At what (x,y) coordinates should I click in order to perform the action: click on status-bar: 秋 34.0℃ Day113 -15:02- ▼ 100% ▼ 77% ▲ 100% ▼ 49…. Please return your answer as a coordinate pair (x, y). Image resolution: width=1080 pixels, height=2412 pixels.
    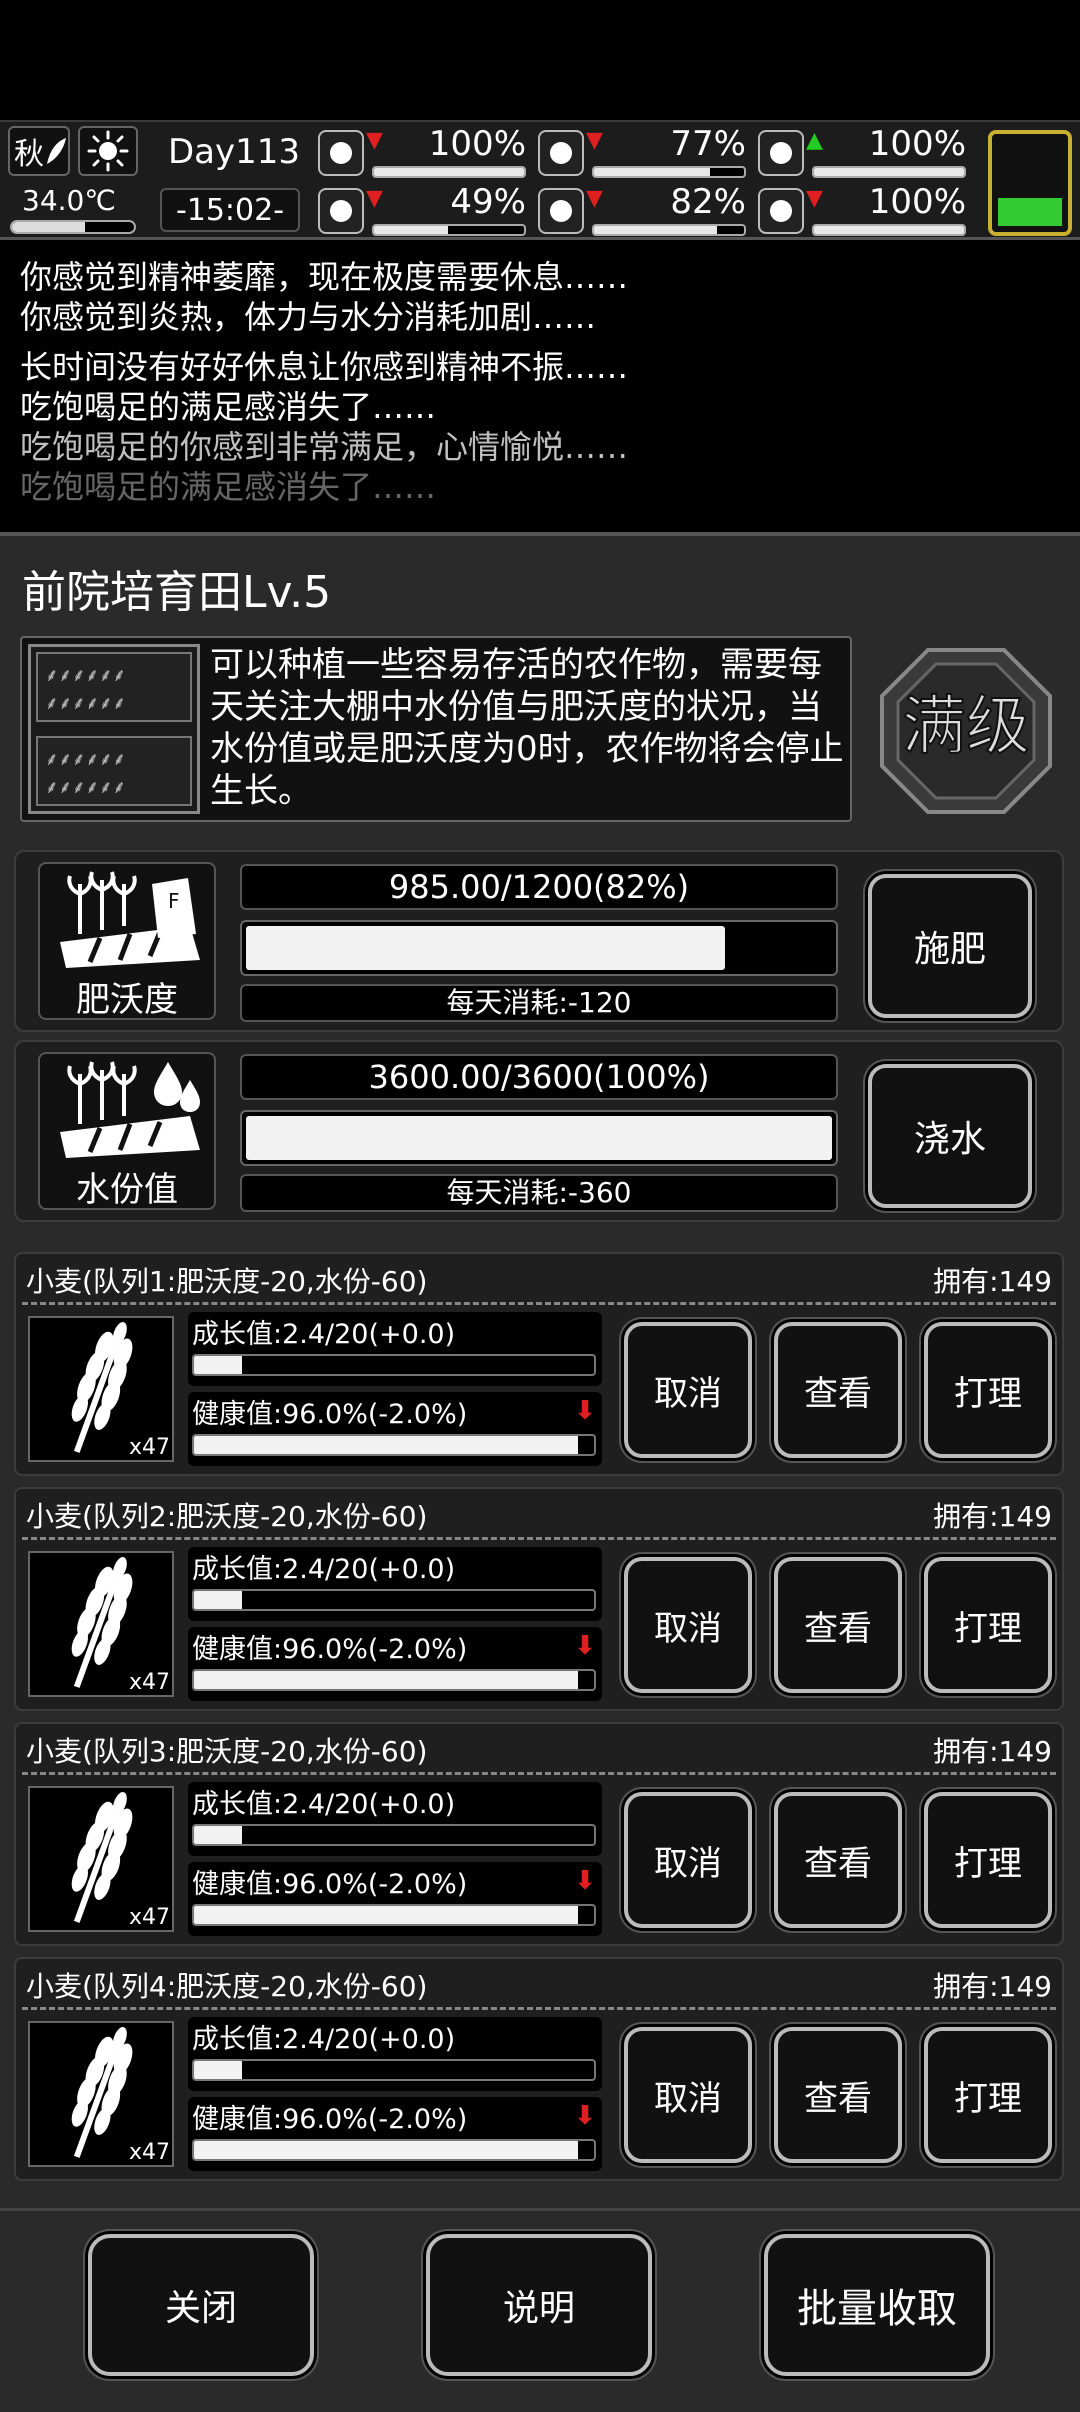
    Looking at the image, I should click on (540, 180).